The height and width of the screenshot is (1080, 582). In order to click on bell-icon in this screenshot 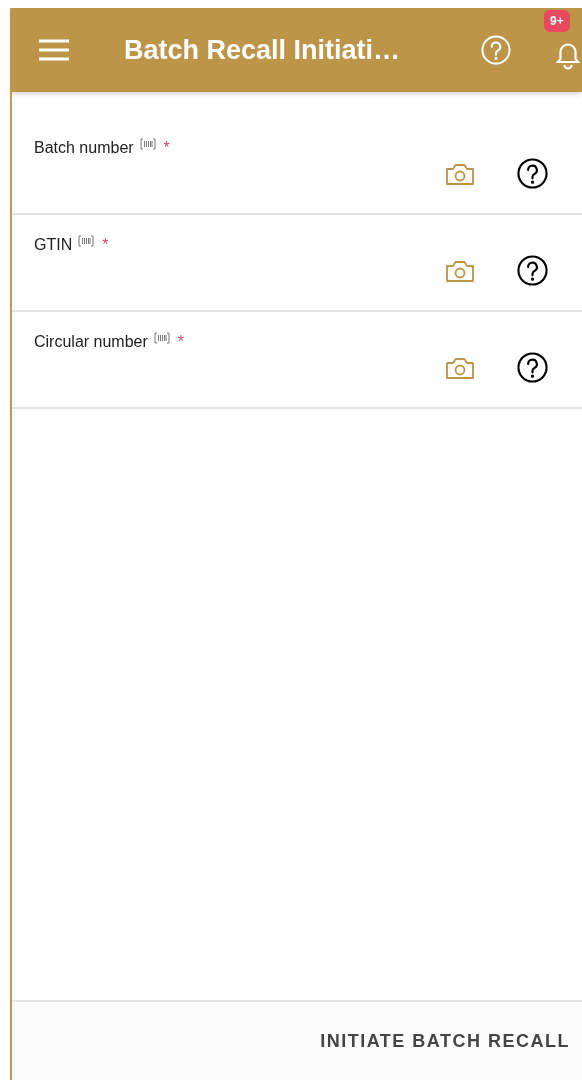, I will do `click(568, 55)`.